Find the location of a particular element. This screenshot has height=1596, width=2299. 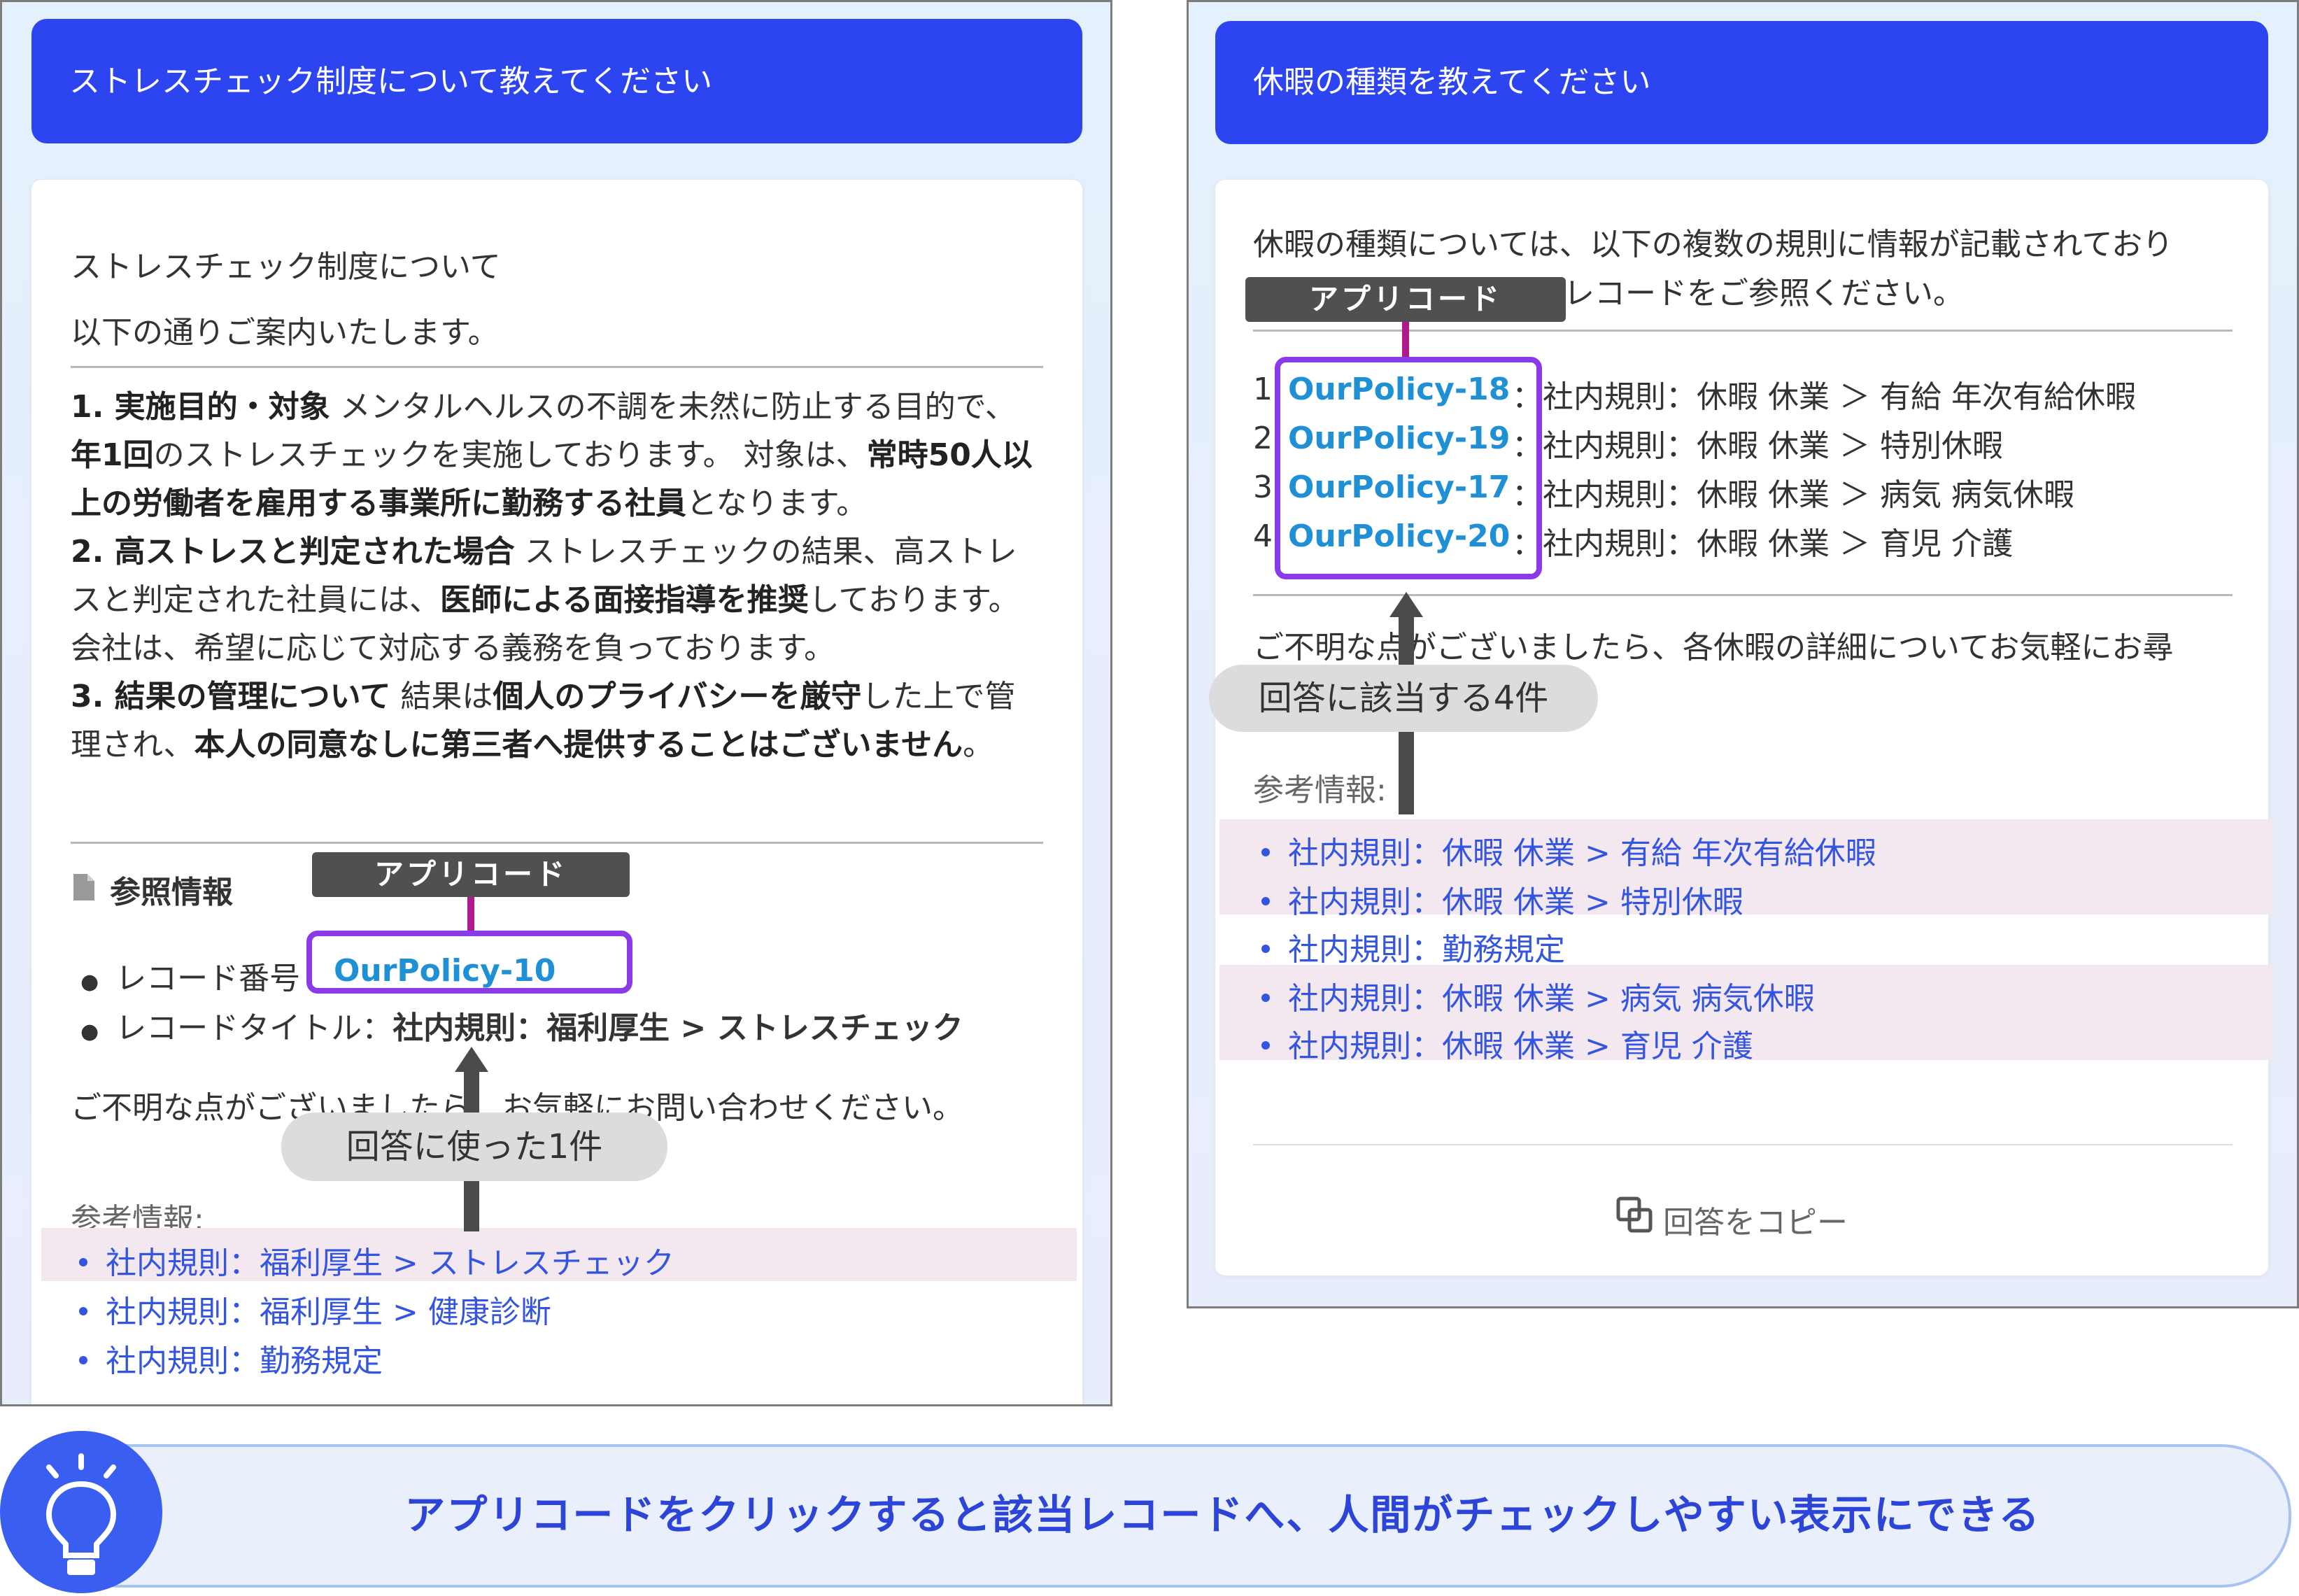

user-question-bubble: 休暇の種類を教えてください is located at coordinates (1741, 82).